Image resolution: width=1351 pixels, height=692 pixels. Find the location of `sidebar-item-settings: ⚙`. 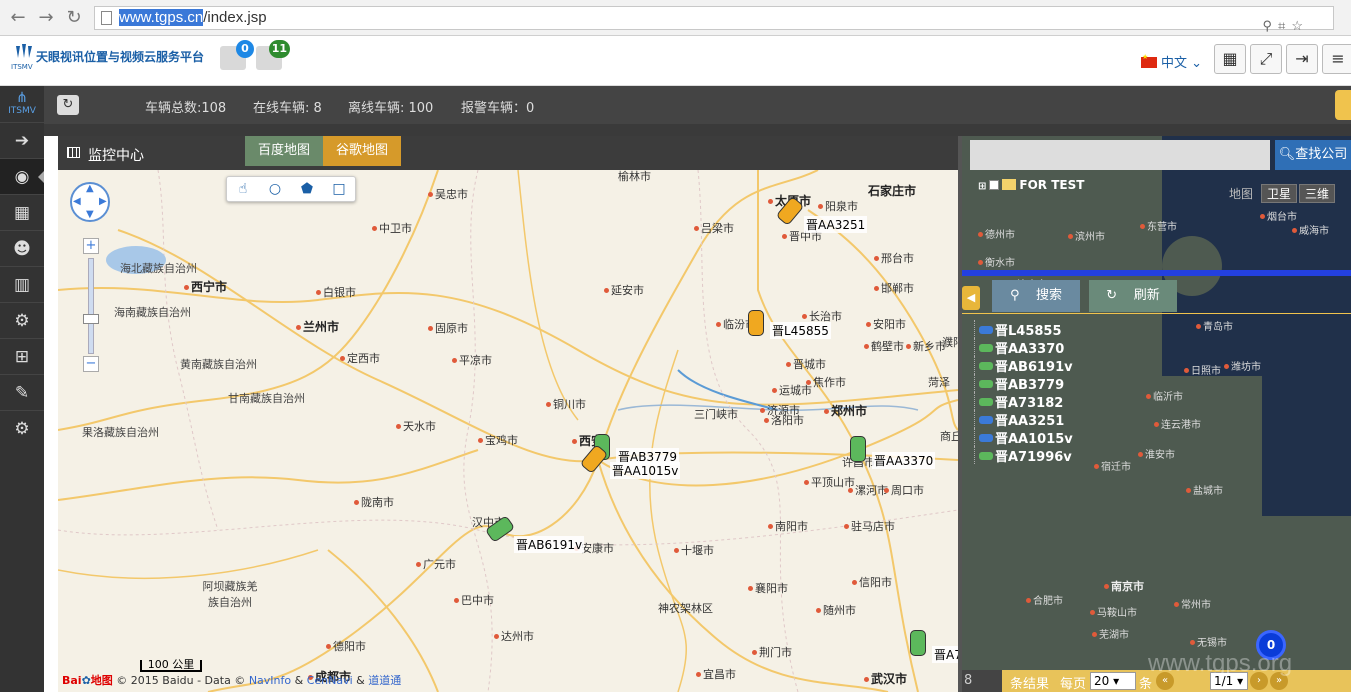

sidebar-item-settings: ⚙ is located at coordinates (22, 320).